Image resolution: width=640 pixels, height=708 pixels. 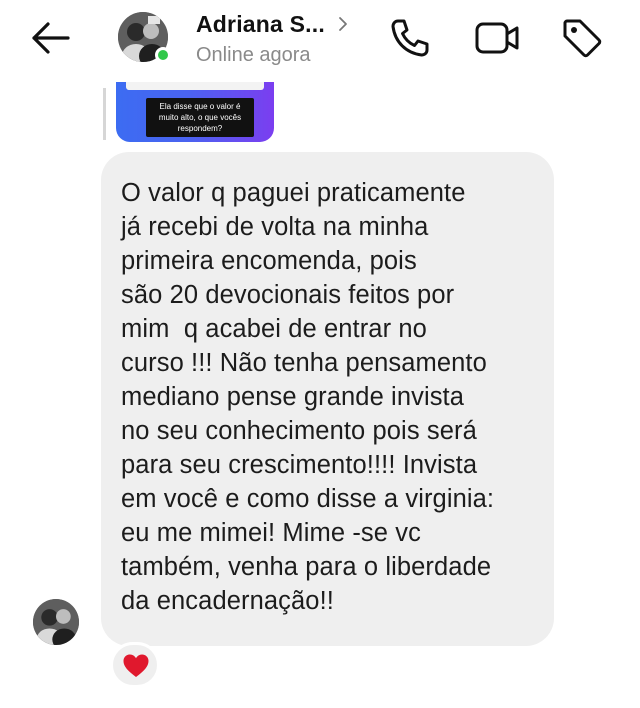 I want to click on thumbnail-top-strip, so click(x=195, y=86).